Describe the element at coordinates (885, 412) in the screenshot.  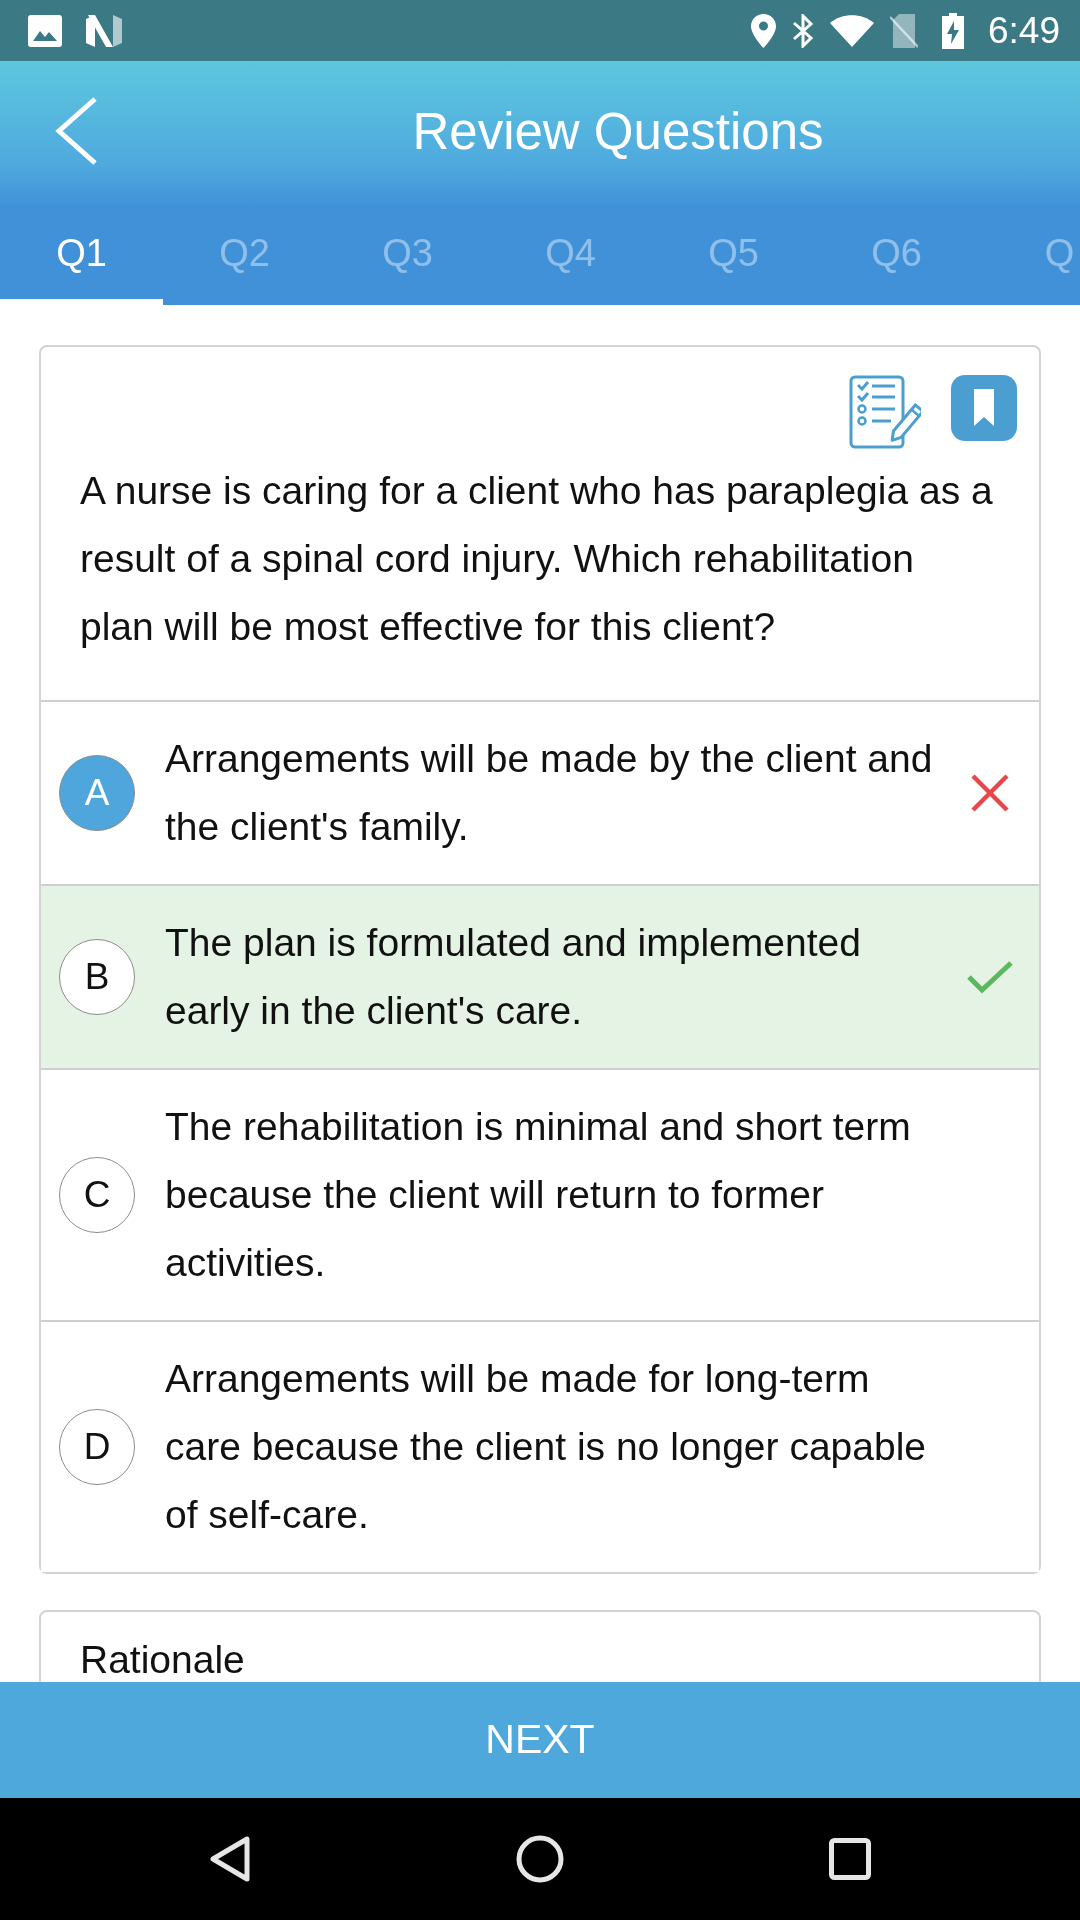
I see `checklist-icon` at that location.